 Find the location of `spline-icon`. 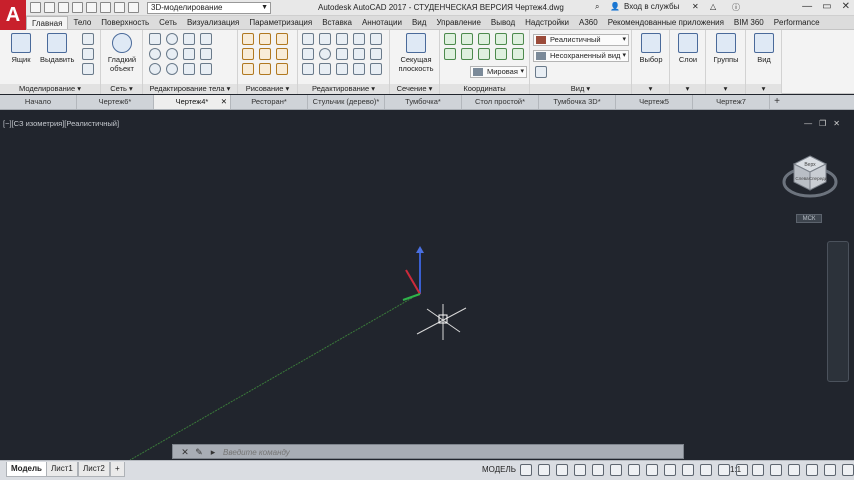

spline-icon is located at coordinates (248, 54).